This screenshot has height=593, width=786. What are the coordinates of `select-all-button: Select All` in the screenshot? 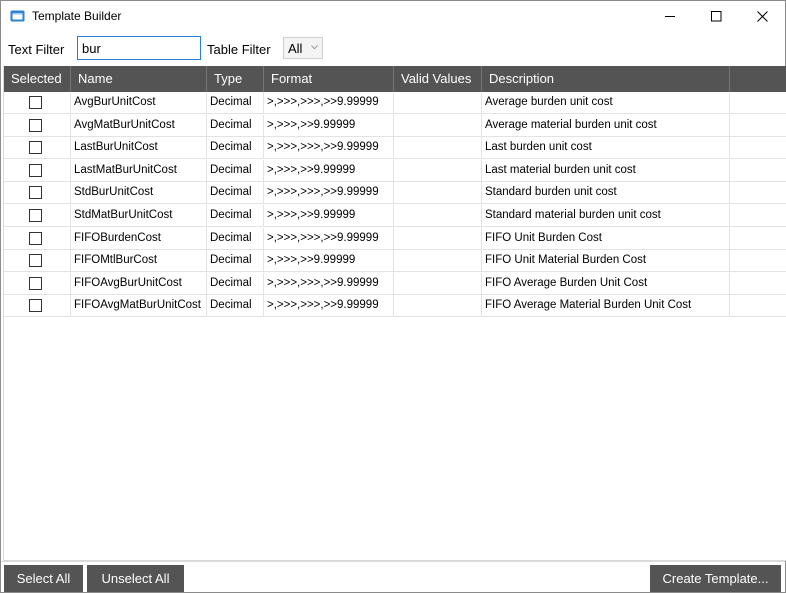 It's located at (43, 578).